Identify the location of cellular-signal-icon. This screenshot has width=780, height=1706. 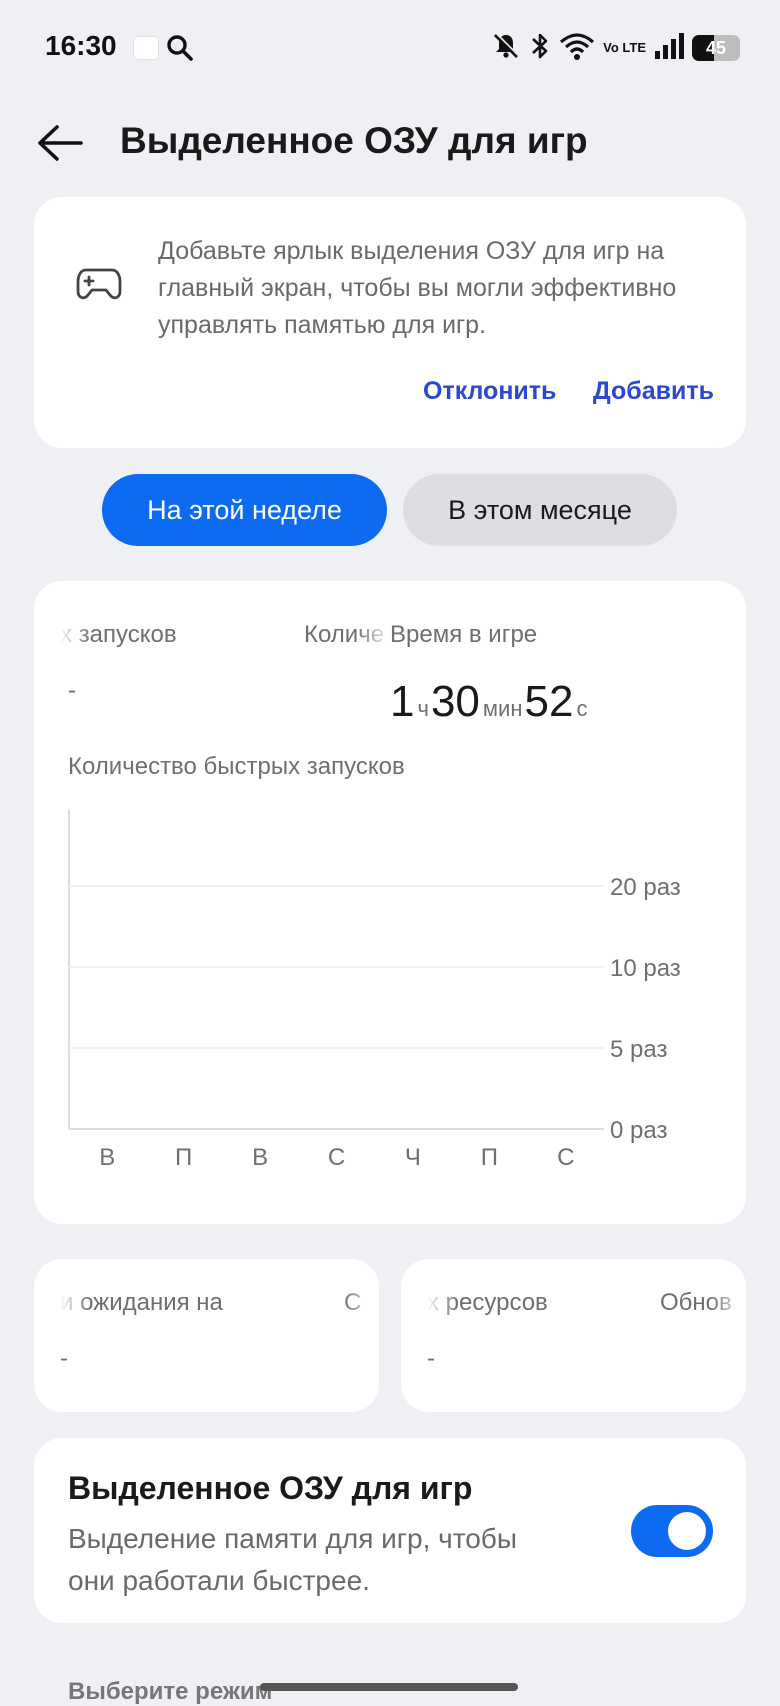
(669, 48).